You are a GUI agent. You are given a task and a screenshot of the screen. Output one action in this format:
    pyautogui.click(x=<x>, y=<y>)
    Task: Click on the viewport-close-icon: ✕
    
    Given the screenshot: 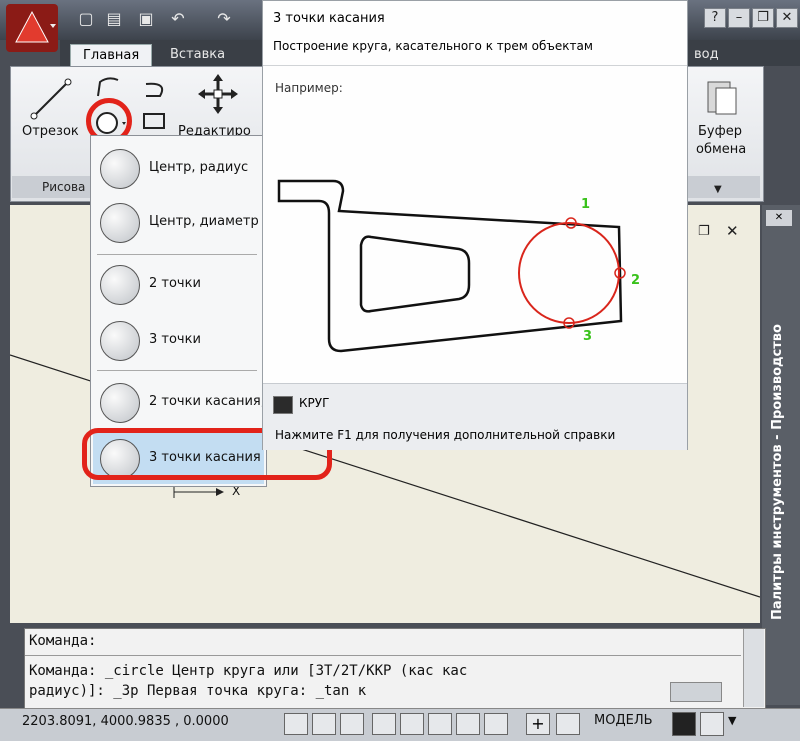 What is the action you would take?
    pyautogui.click(x=736, y=231)
    